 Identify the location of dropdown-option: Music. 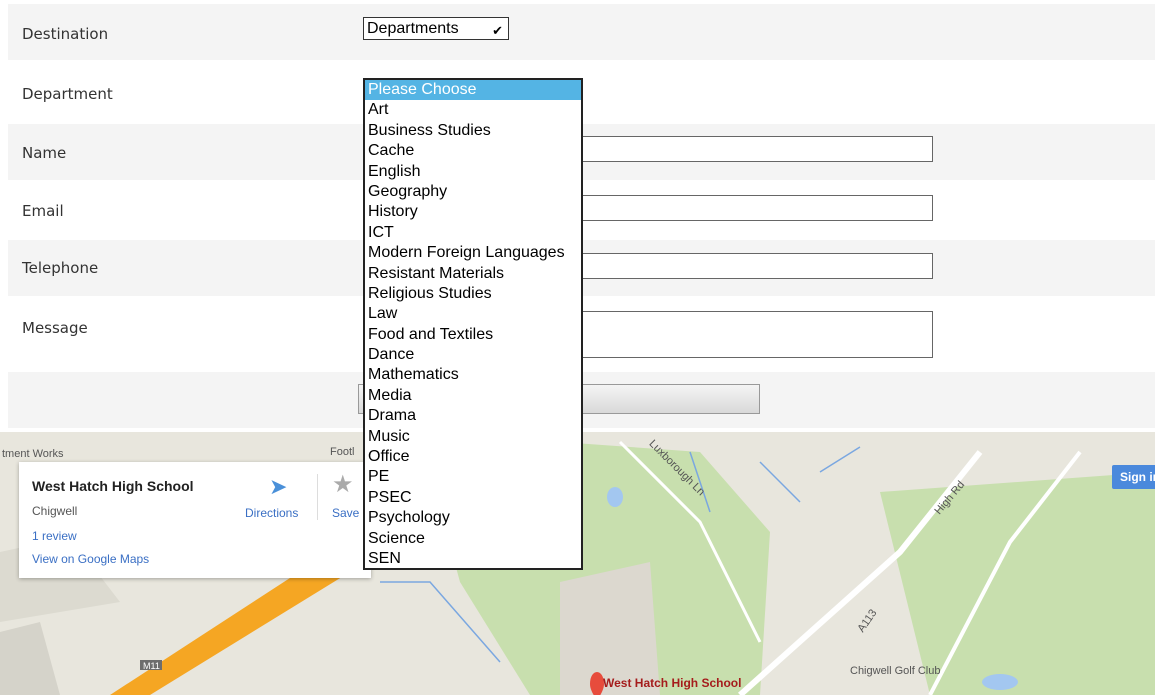
(473, 437).